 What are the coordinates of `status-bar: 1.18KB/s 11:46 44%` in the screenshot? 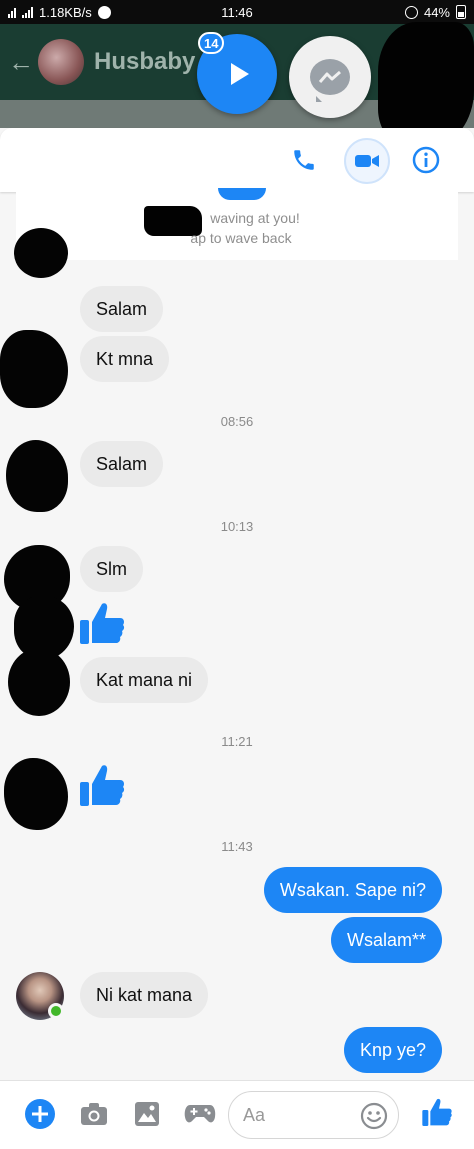 It's located at (237, 12).